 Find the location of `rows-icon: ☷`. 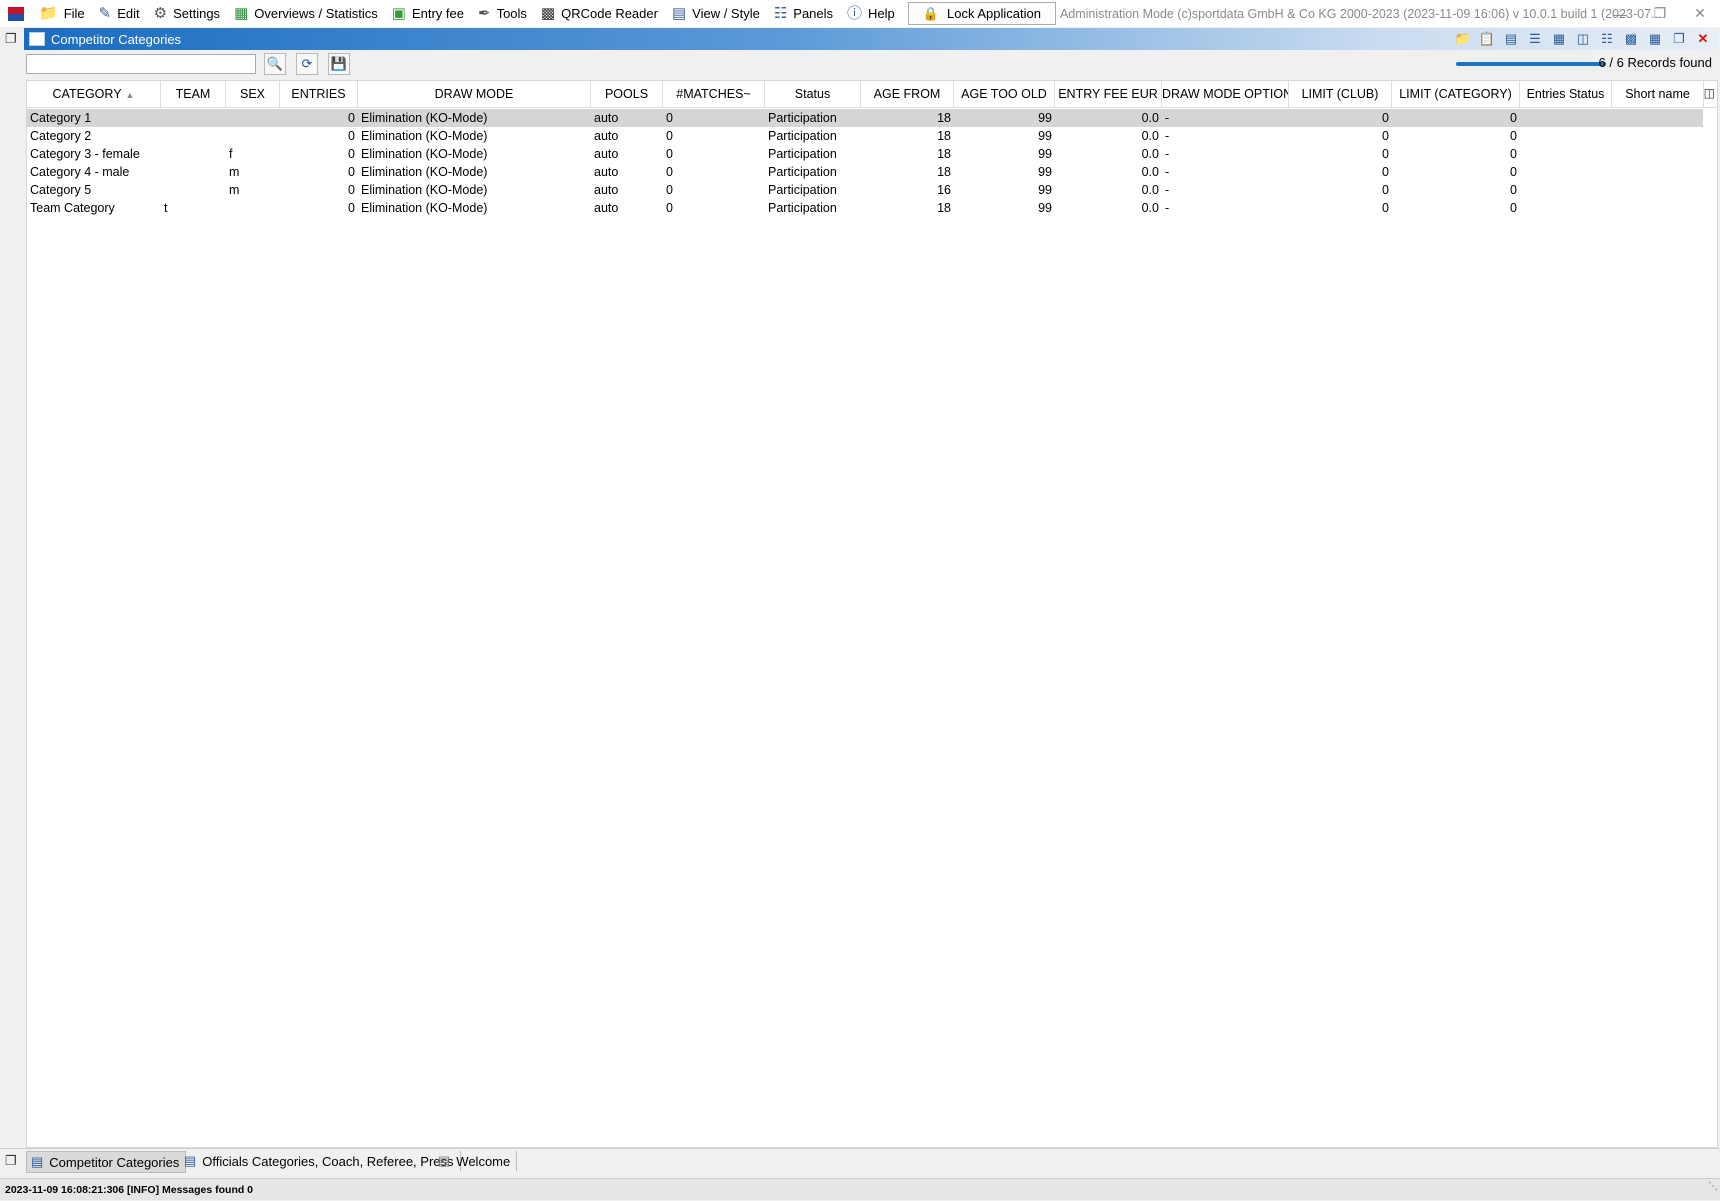

rows-icon: ☷ is located at coordinates (1607, 39).